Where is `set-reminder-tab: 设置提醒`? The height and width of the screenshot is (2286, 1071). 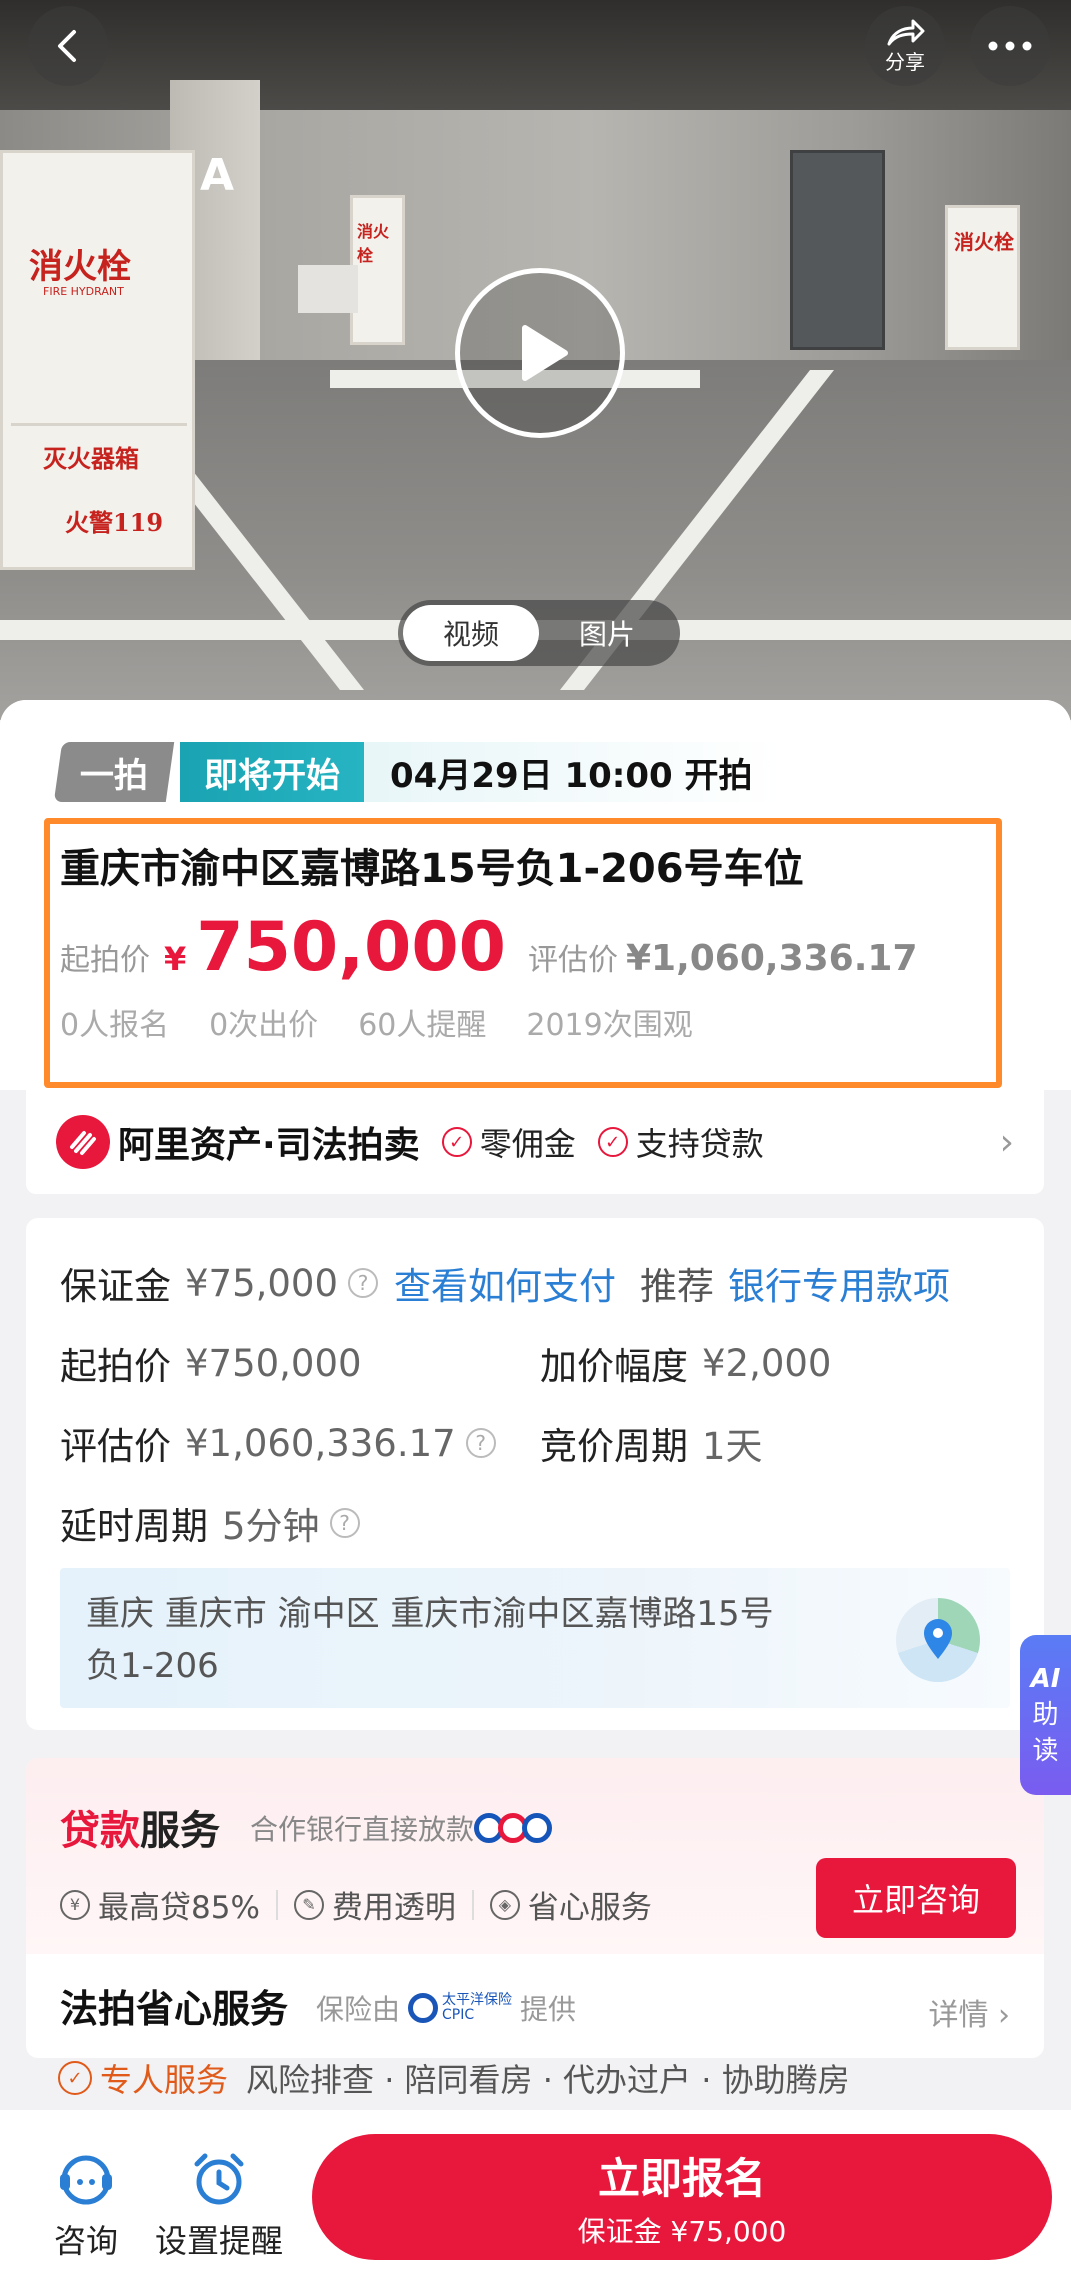
set-reminder-tab: 设置提醒 is located at coordinates (219, 2206).